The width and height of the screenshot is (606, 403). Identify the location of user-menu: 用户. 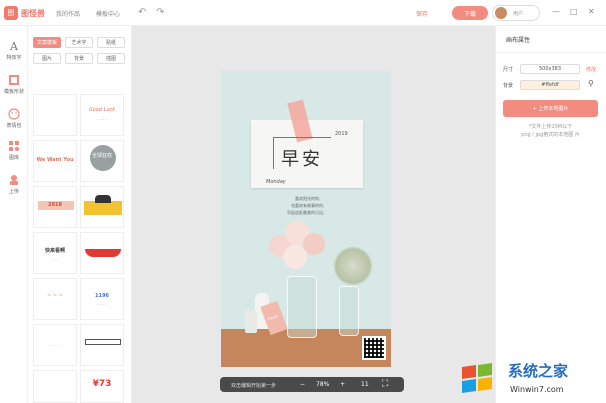
(516, 13).